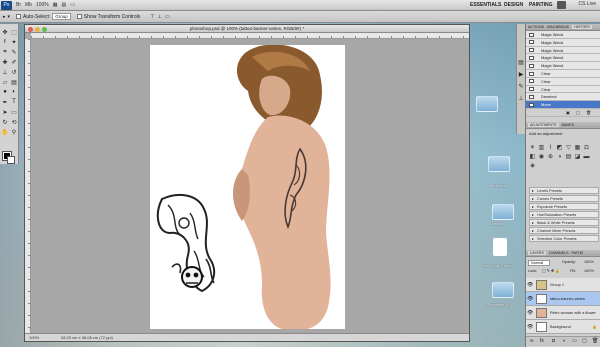 This screenshot has width=600, height=347. I want to click on new-snapshot-icon: ▣, so click(568, 113).